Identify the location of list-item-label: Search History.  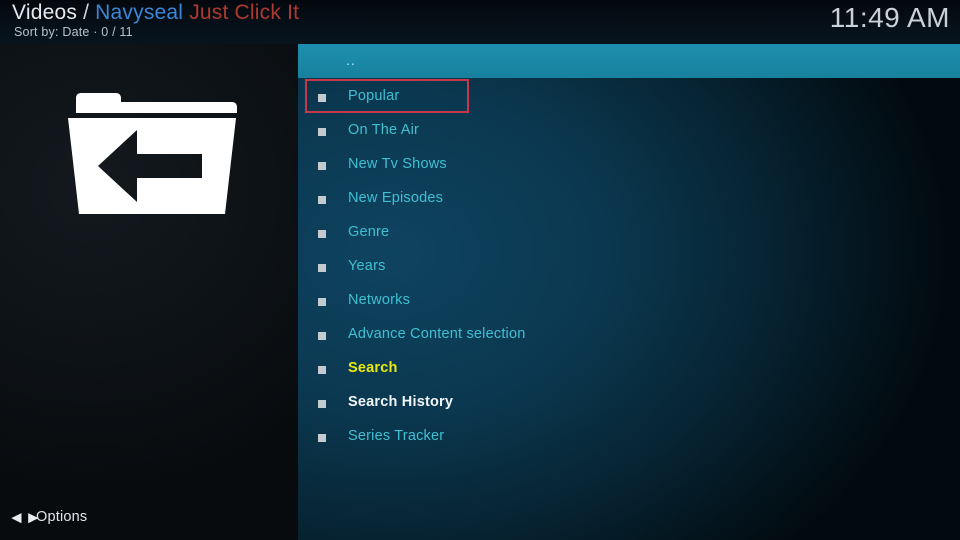
(401, 402).